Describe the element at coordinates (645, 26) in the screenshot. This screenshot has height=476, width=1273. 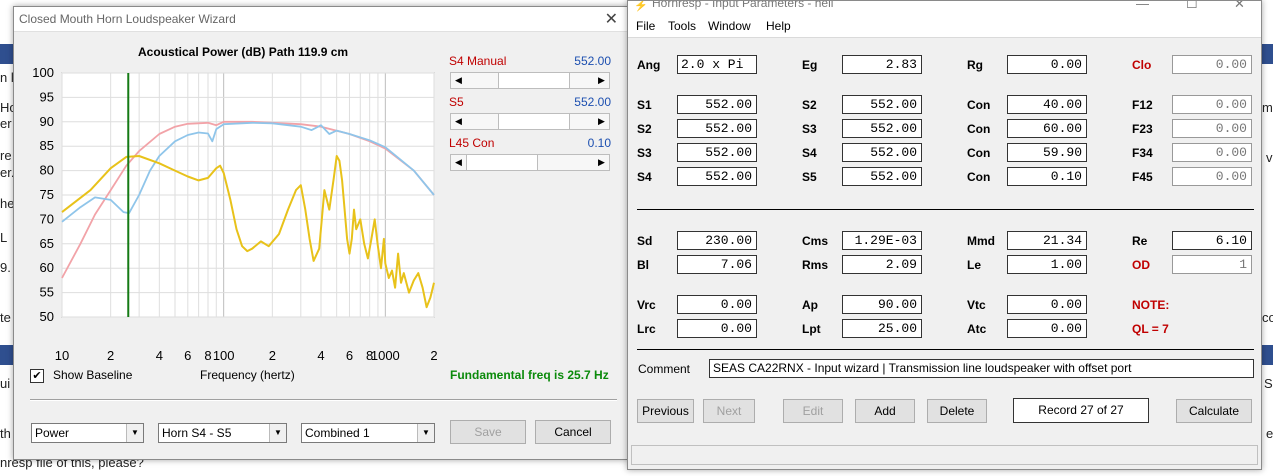
I see `menu-file: File` at that location.